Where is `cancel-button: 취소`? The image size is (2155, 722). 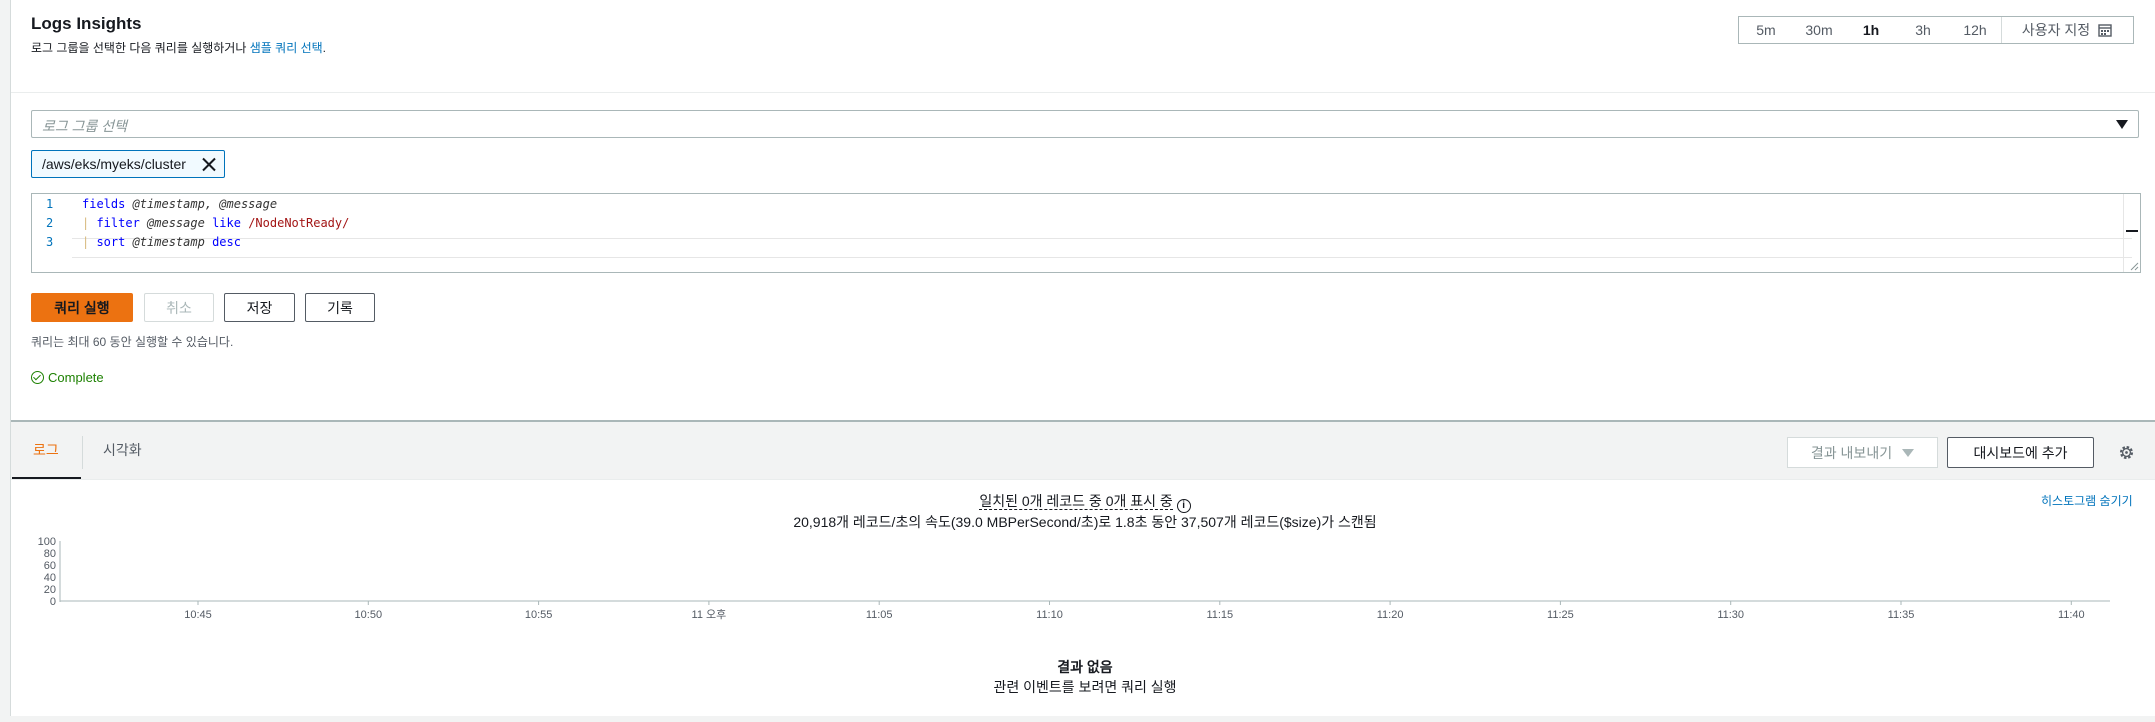
cancel-button: 취소 is located at coordinates (179, 307).